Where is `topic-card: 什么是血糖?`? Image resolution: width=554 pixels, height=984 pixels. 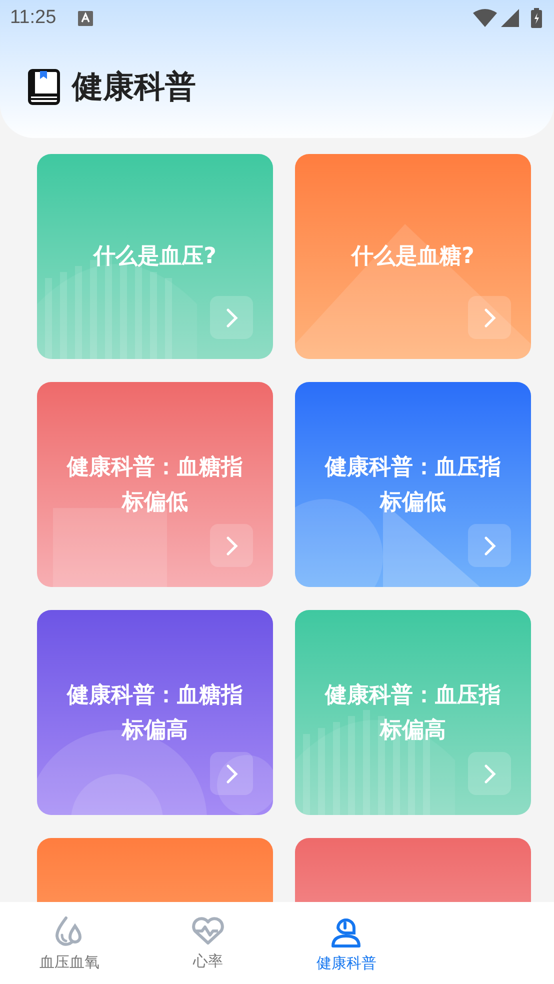 topic-card: 什么是血糖? is located at coordinates (413, 256).